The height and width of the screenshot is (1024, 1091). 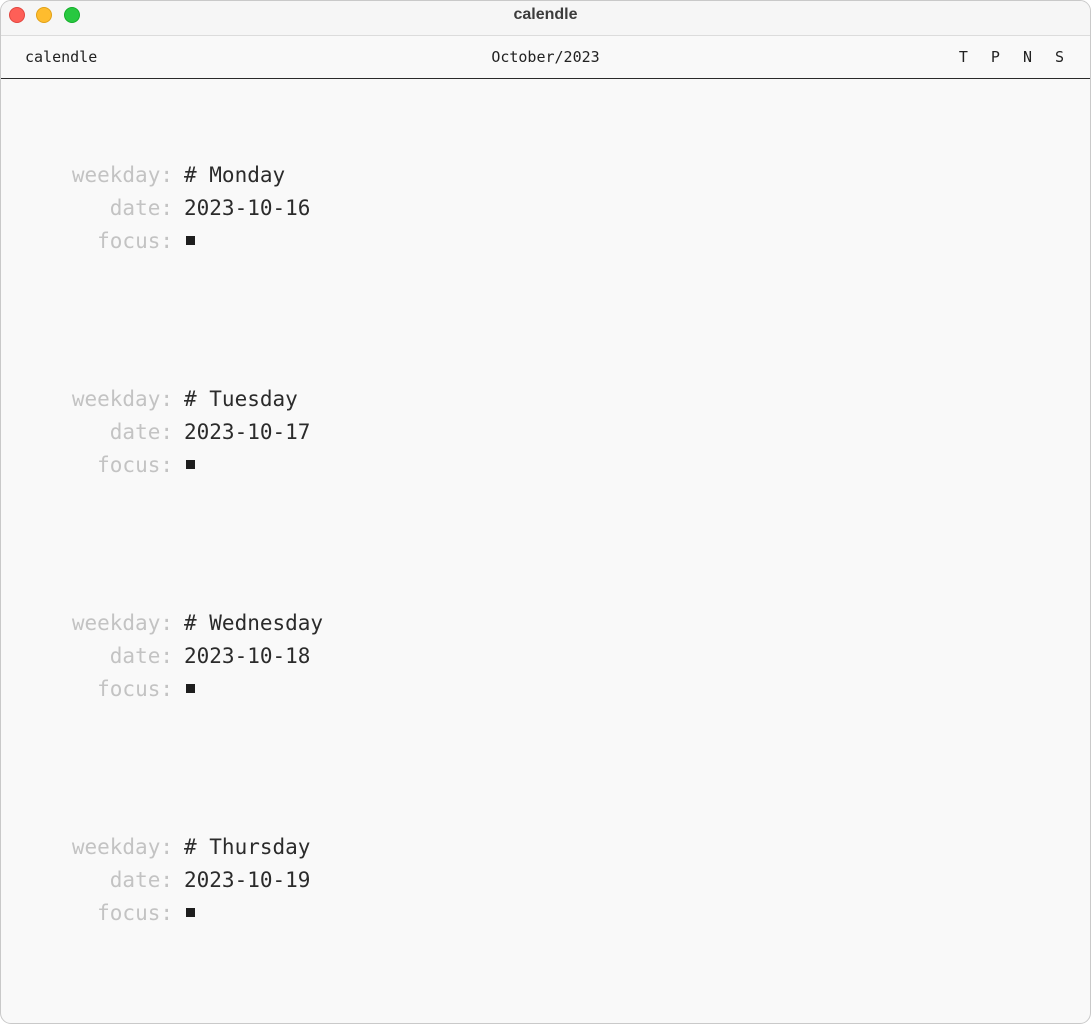 I want to click on nav-button-settings: S, so click(x=1059, y=57).